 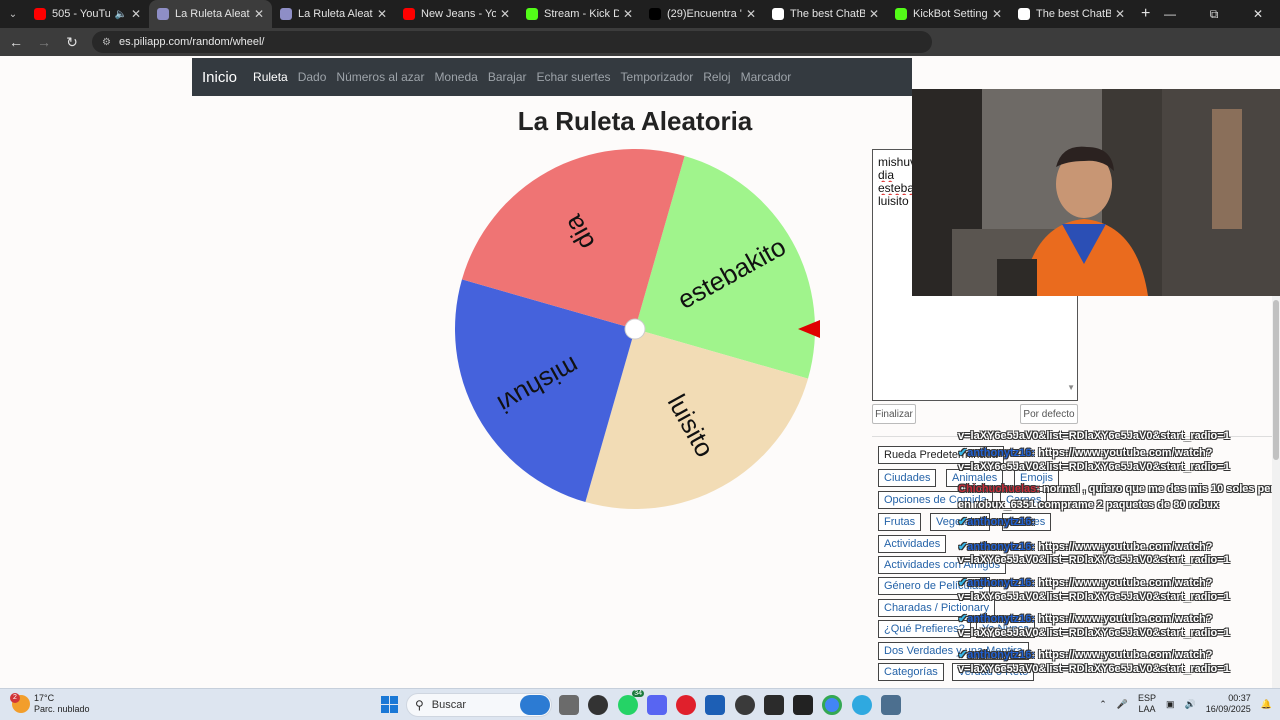 What do you see at coordinates (389, 704) in the screenshot?
I see `windows-start-icon` at bounding box center [389, 704].